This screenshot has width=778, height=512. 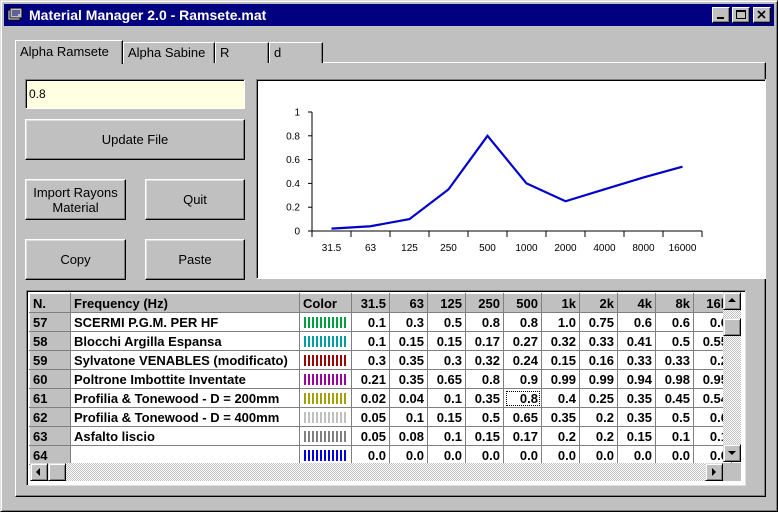 What do you see at coordinates (732, 301) in the screenshot?
I see `scroll-up-button` at bounding box center [732, 301].